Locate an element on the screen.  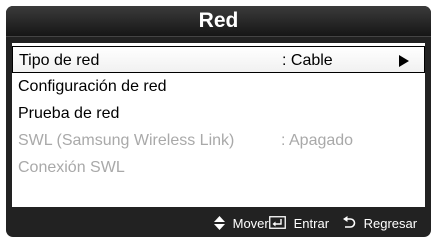
hint-move: Mover is located at coordinates (241, 224).